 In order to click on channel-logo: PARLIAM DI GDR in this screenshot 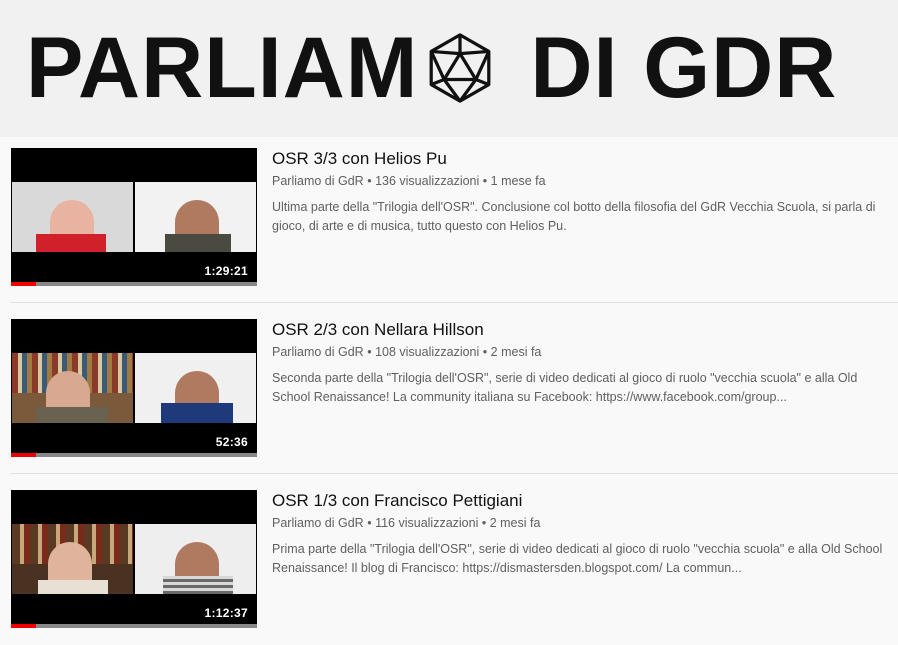, I will do `click(431, 68)`.